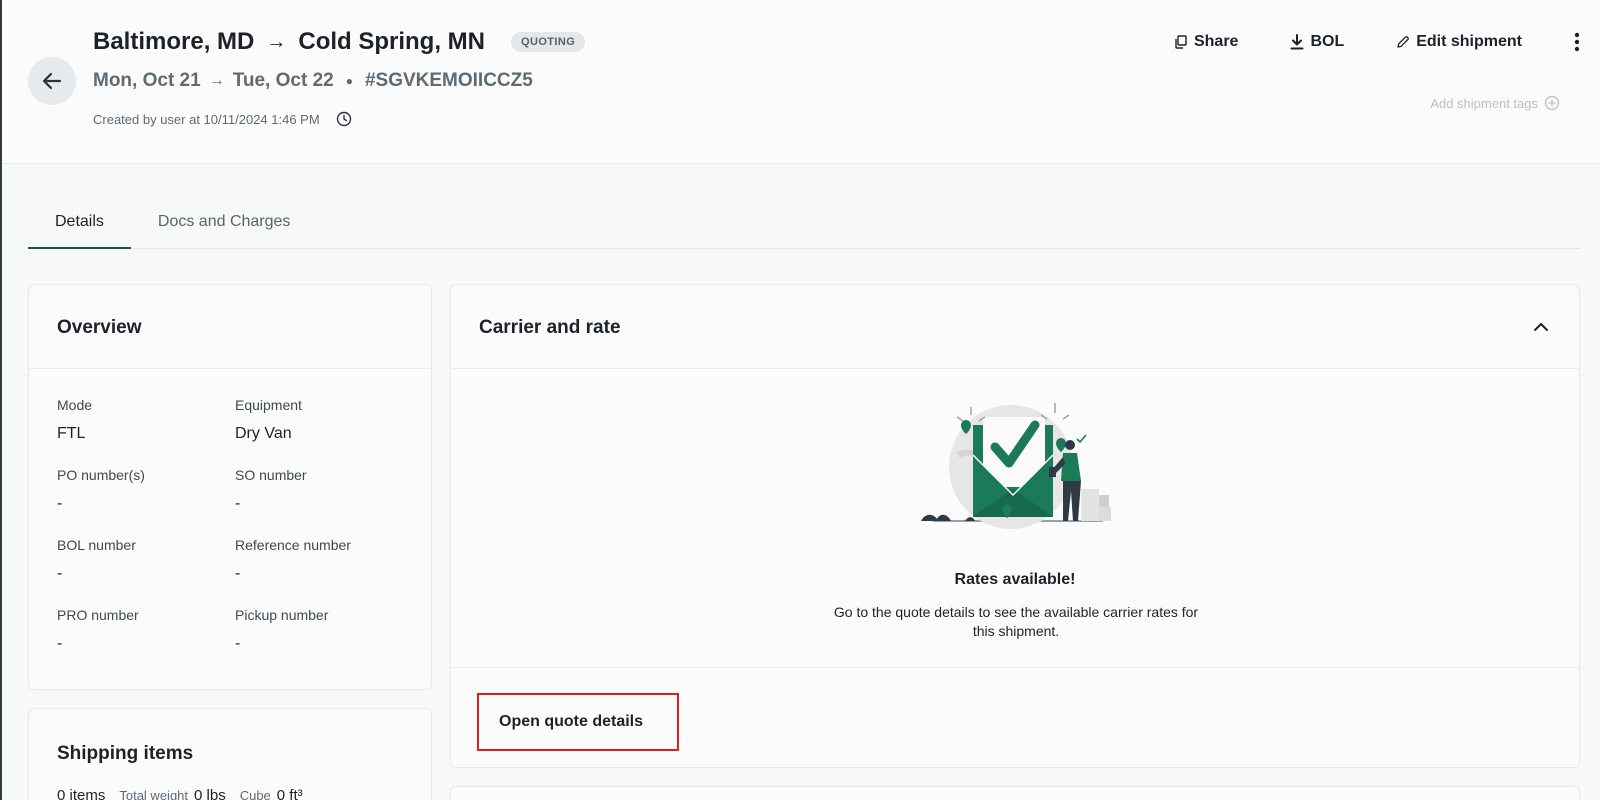  Describe the element at coordinates (1015, 793) in the screenshot. I see `next-card` at that location.